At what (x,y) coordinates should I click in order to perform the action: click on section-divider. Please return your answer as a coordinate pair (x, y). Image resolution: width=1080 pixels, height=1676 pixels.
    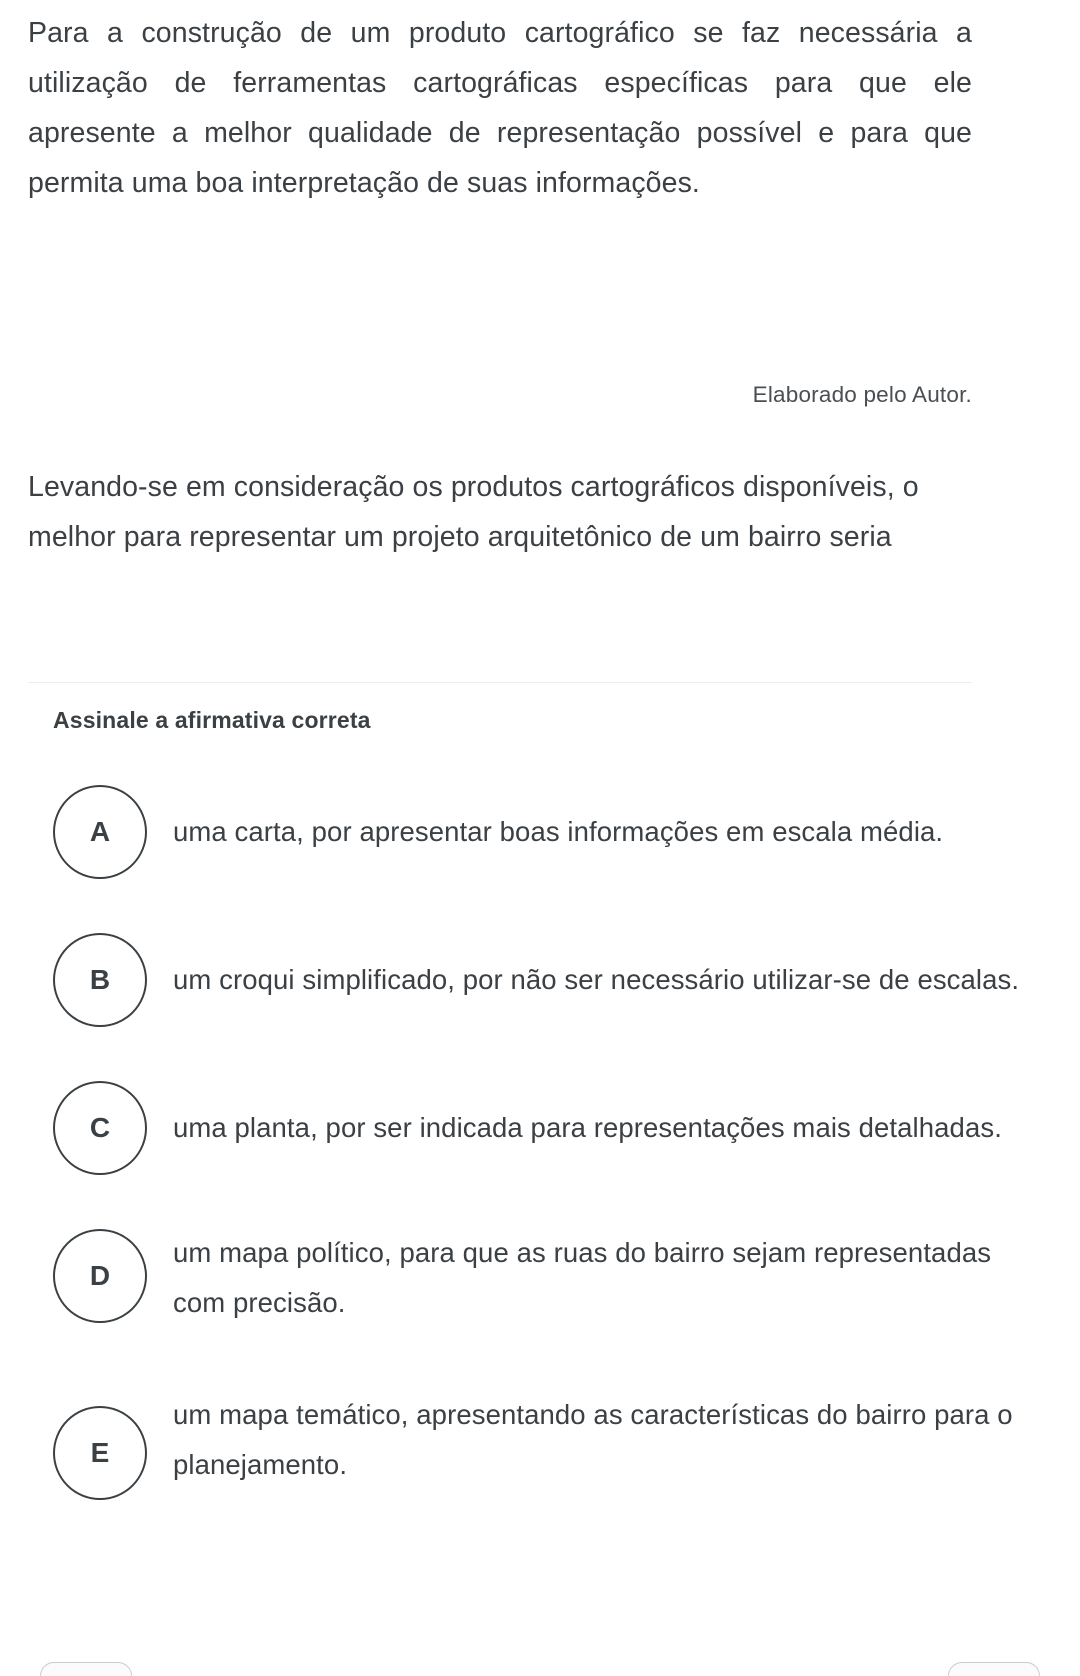
    Looking at the image, I should click on (500, 682).